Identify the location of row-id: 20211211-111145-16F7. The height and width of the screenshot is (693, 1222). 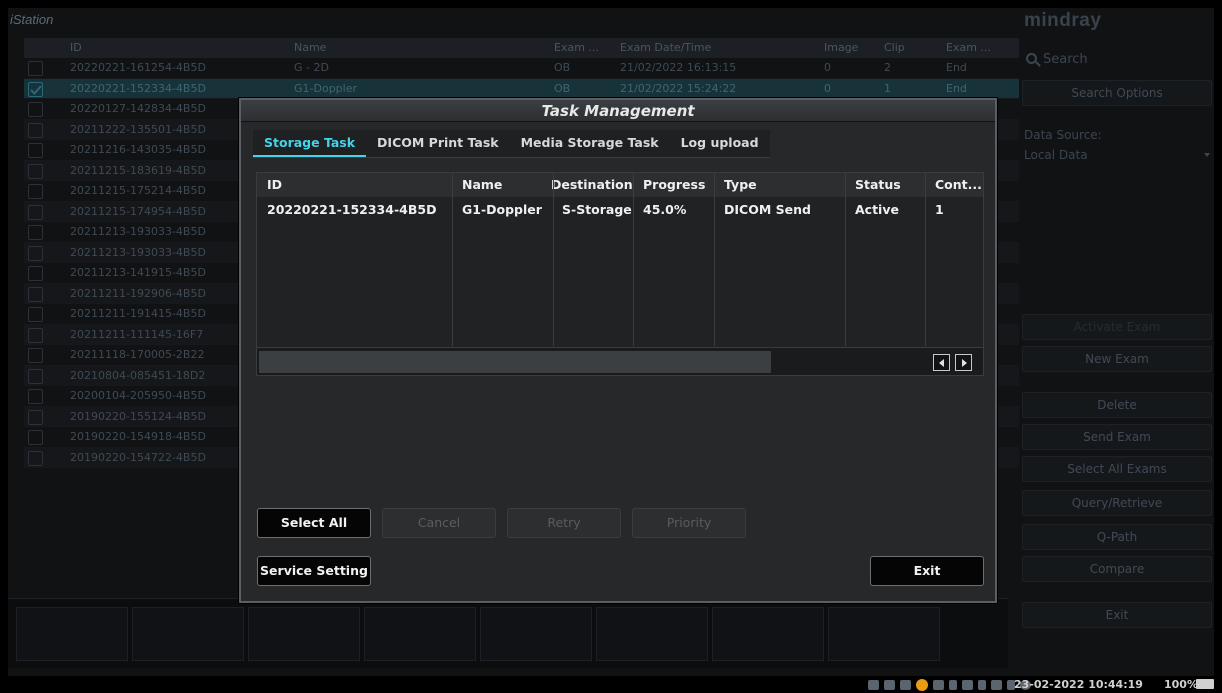
(137, 334).